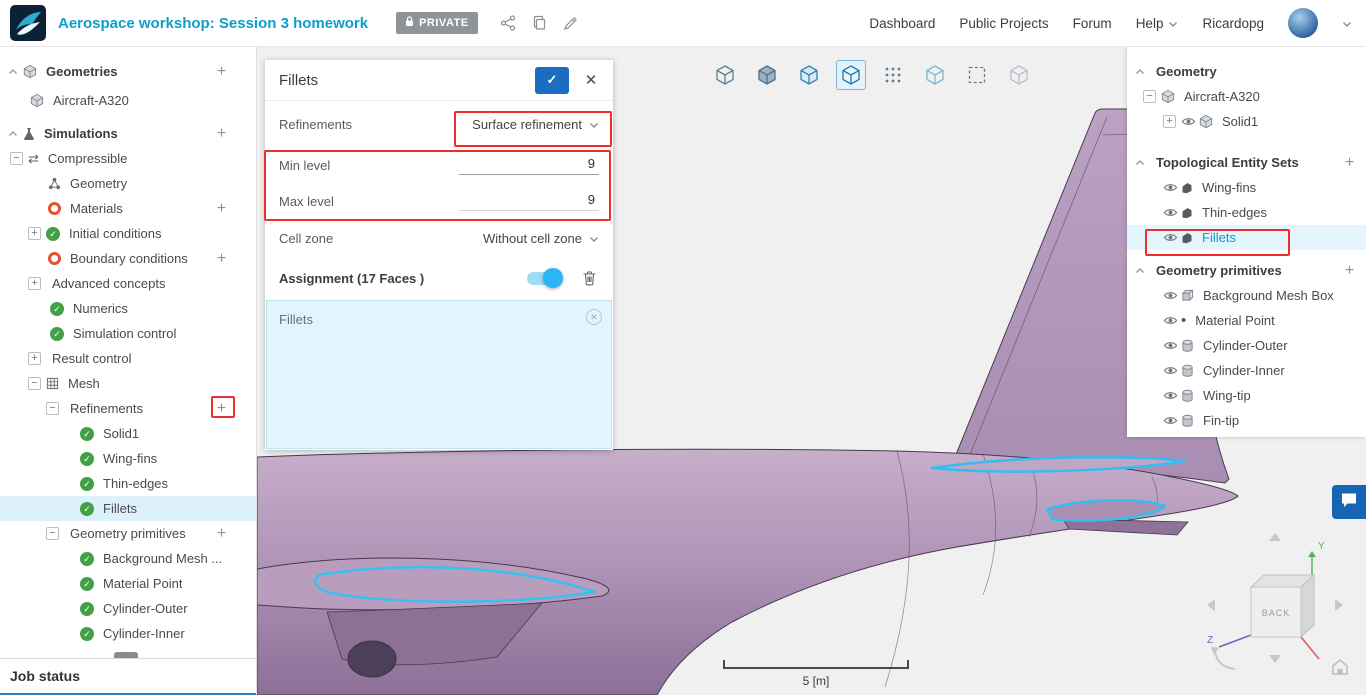 This screenshot has width=1366, height=695. What do you see at coordinates (1246, 370) in the screenshot?
I see `tree-item-cylinder-inner: Cylinder-Inner` at bounding box center [1246, 370].